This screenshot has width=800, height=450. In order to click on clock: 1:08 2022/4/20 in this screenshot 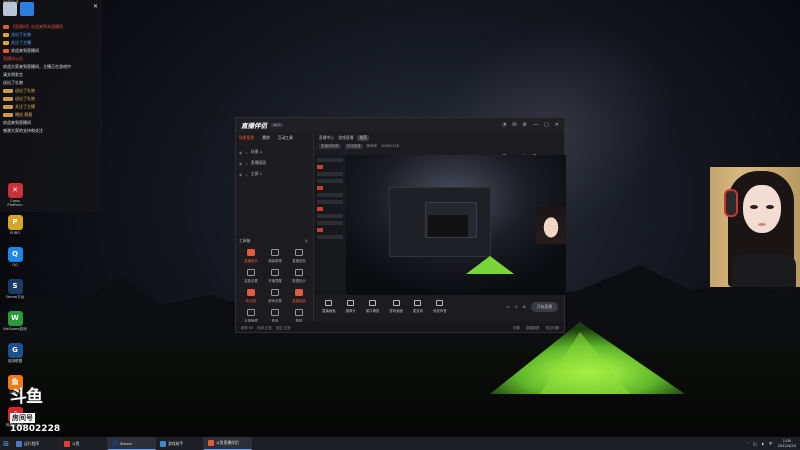, I will do `click(787, 443)`.